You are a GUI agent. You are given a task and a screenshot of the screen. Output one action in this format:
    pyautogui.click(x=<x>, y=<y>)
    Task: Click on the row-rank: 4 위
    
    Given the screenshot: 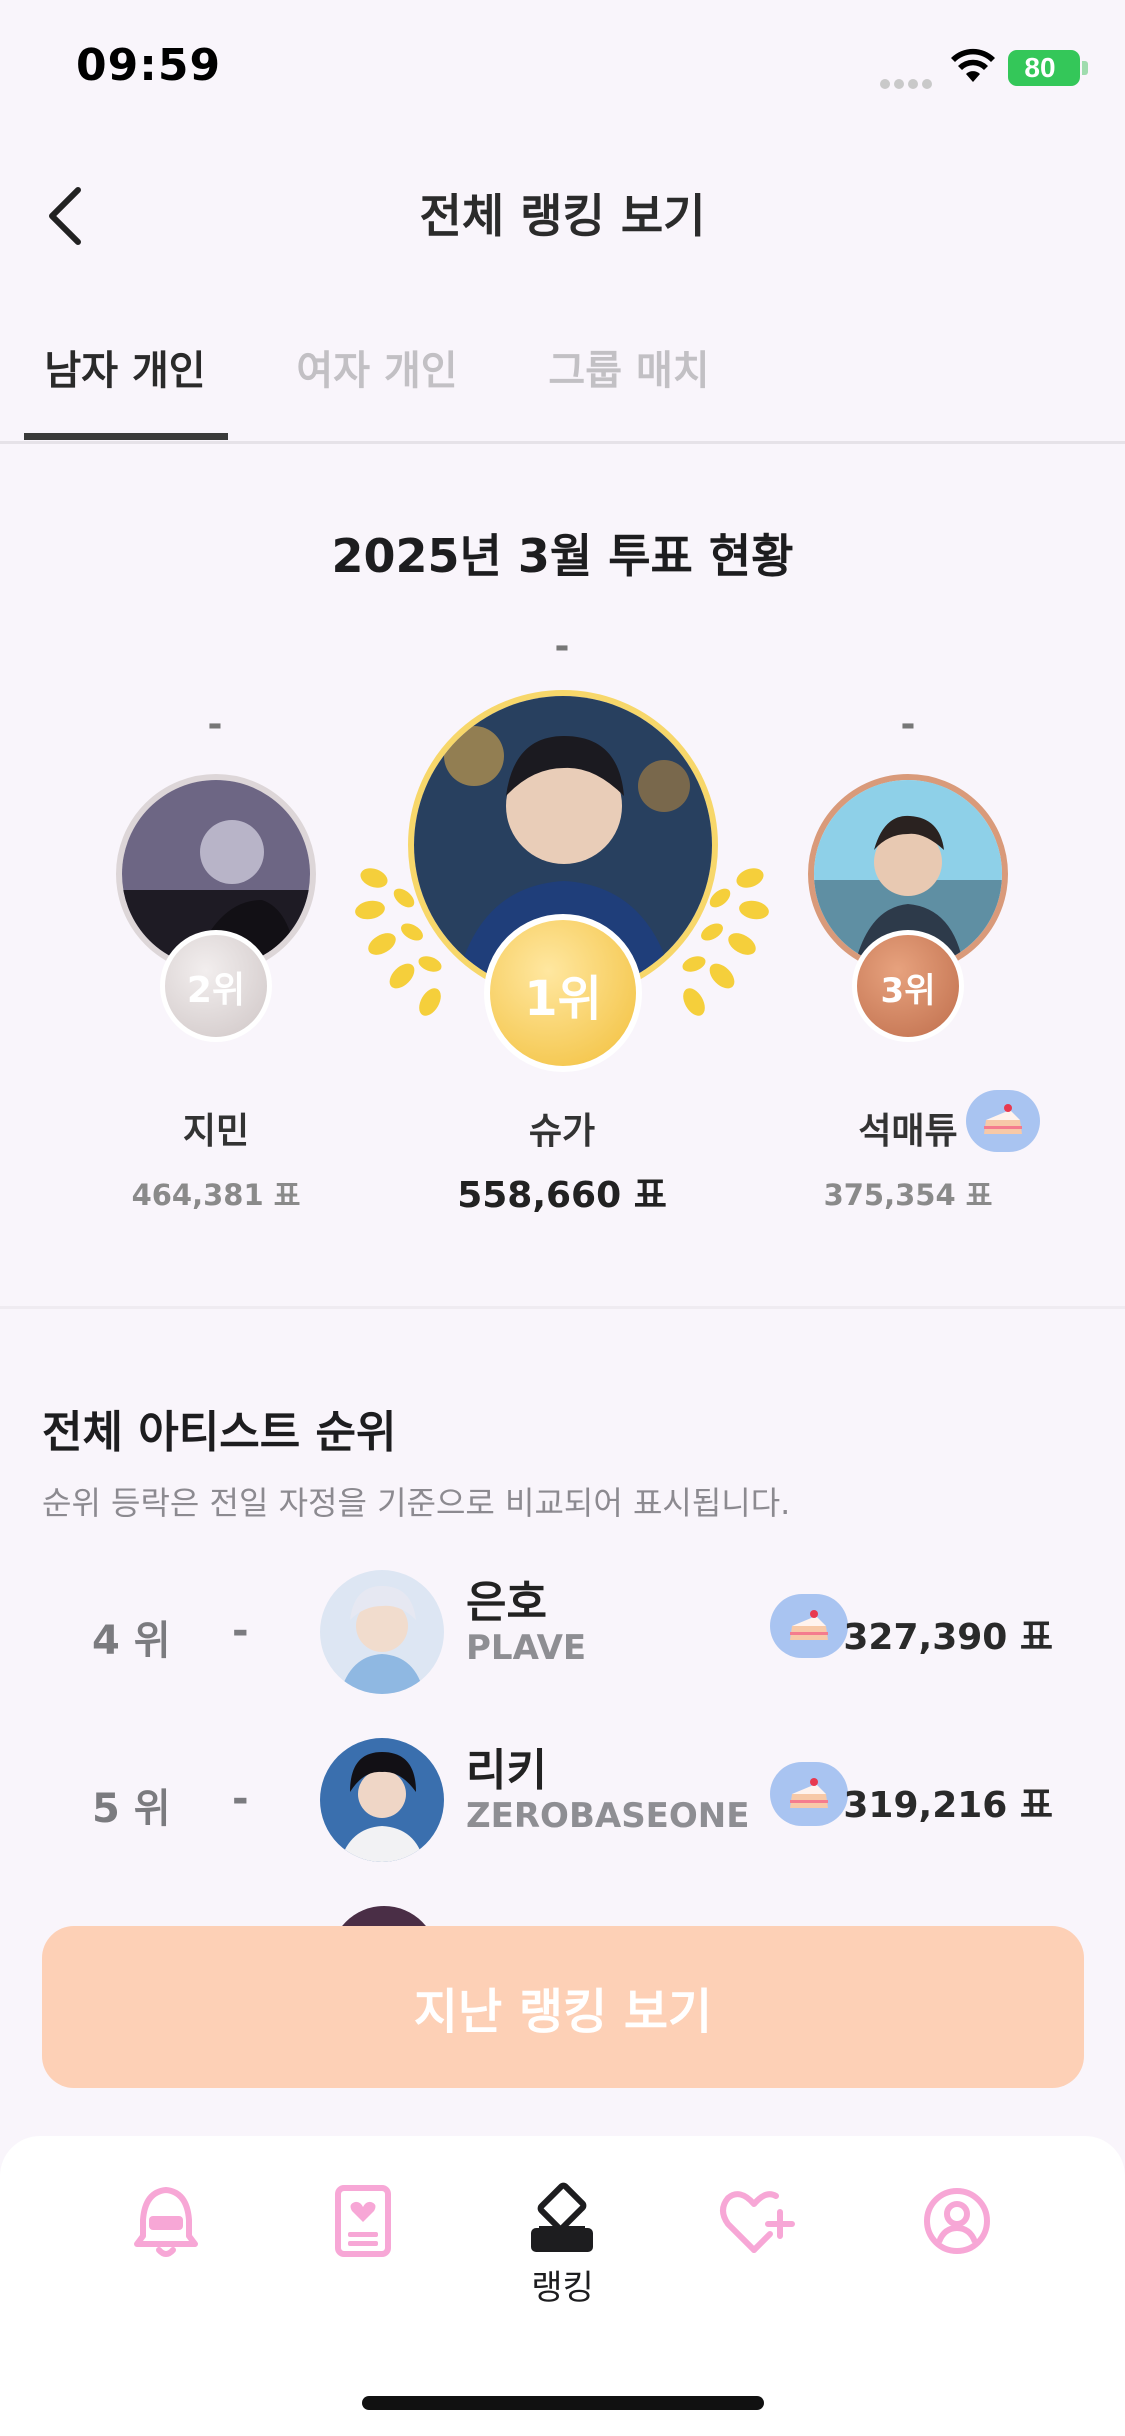 What is the action you would take?
    pyautogui.click(x=131, y=1641)
    